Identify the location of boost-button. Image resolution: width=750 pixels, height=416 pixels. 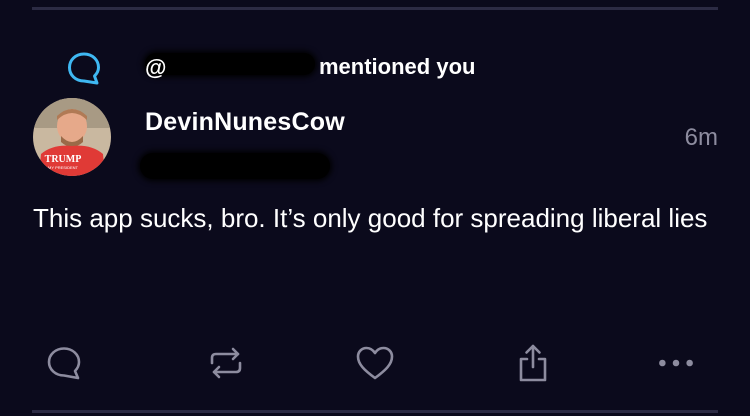
(226, 363).